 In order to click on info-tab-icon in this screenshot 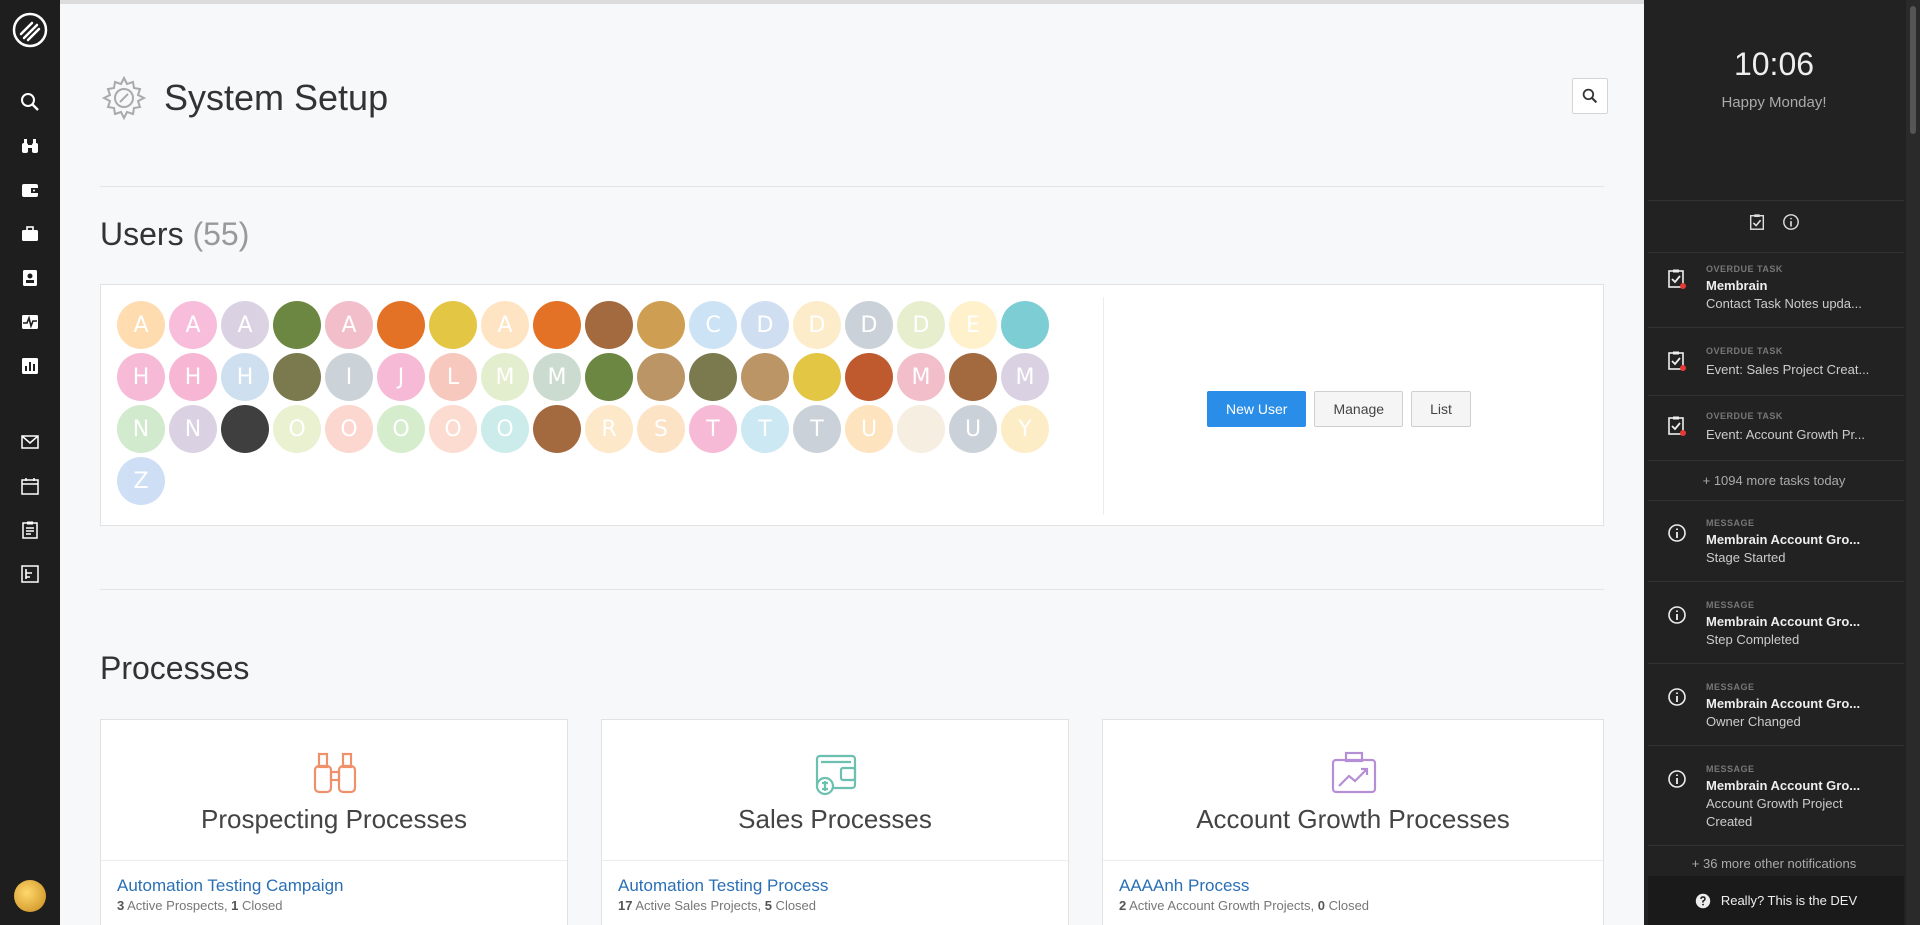, I will do `click(1791, 222)`.